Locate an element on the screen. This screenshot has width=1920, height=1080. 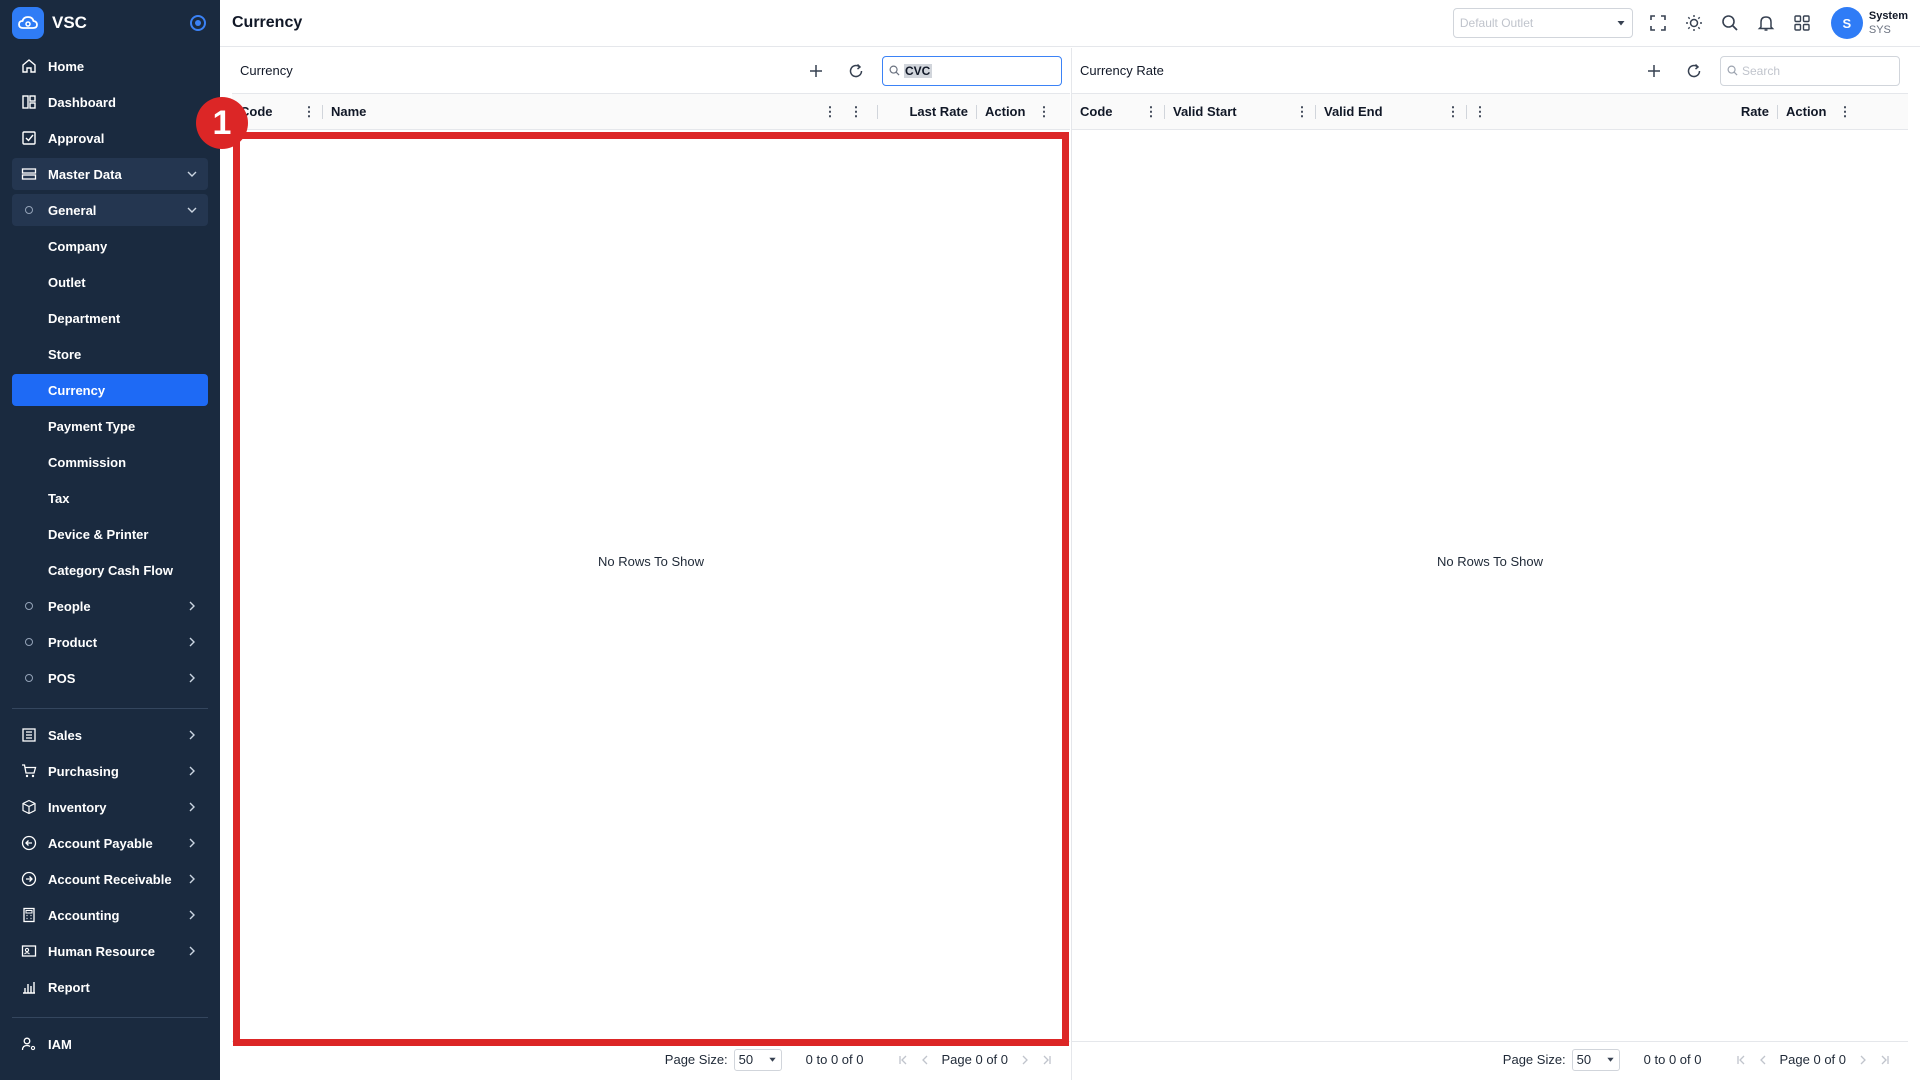
outlet-select: Default Outlet is located at coordinates (1542, 23).